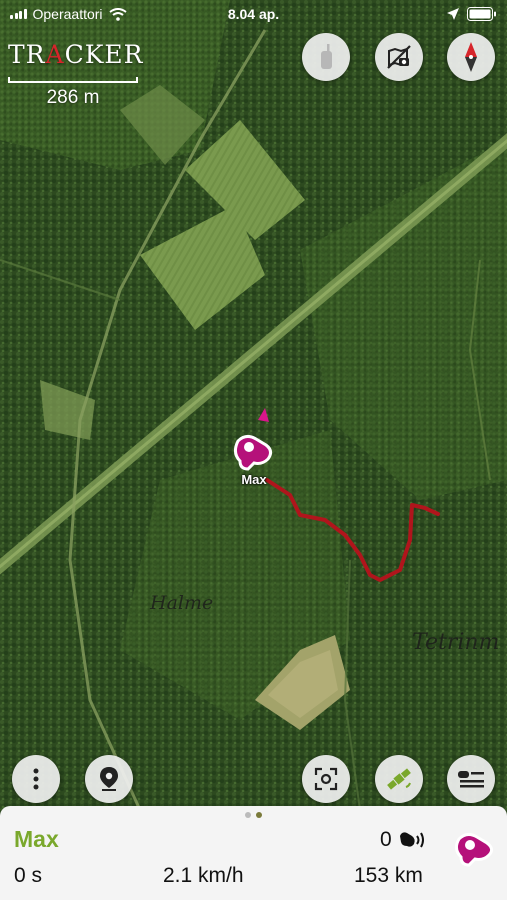 The height and width of the screenshot is (900, 507). I want to click on battery-icon, so click(481, 14).